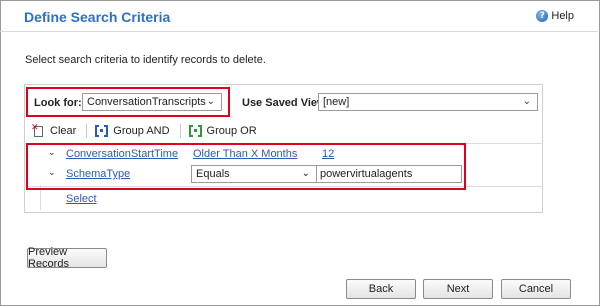 The width and height of the screenshot is (600, 306). Describe the element at coordinates (283, 186) in the screenshot. I see `grid-divider` at that location.